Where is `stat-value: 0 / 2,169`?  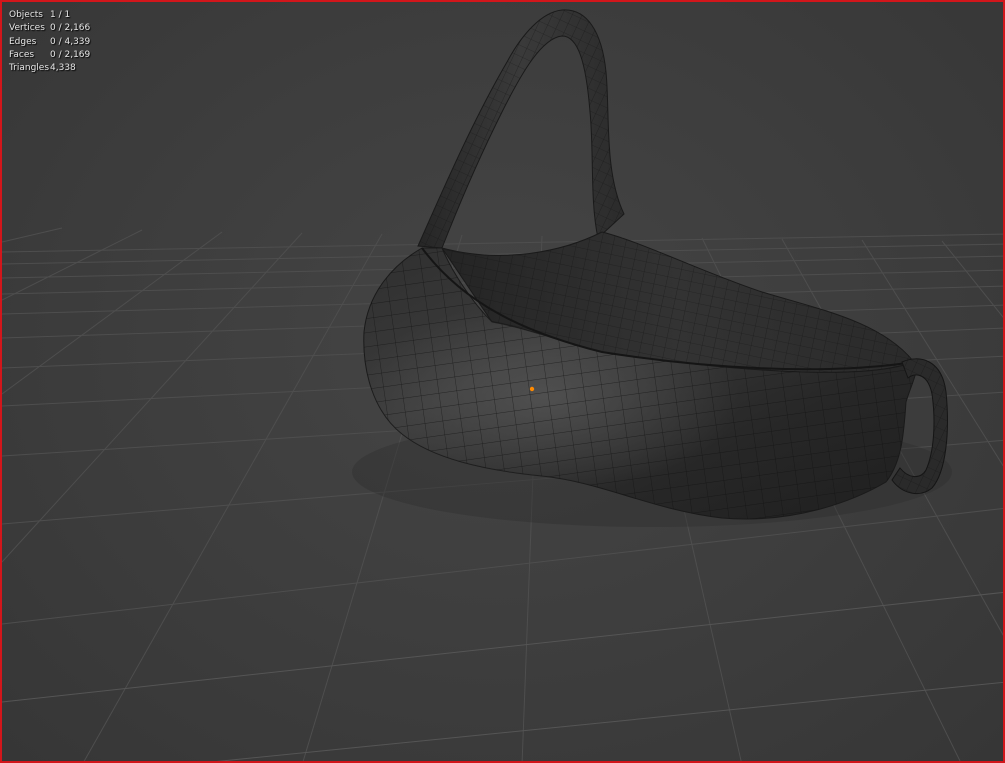 stat-value: 0 / 2,169 is located at coordinates (70, 54).